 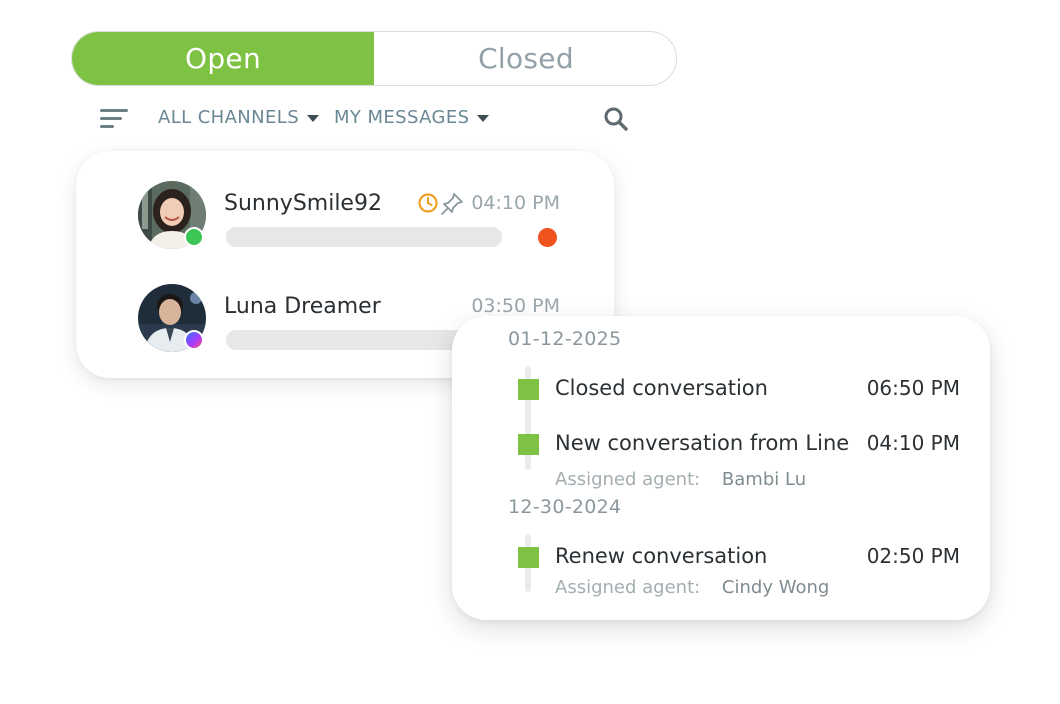 I want to click on all-channels-label: ALL CHANNELS, so click(x=229, y=117).